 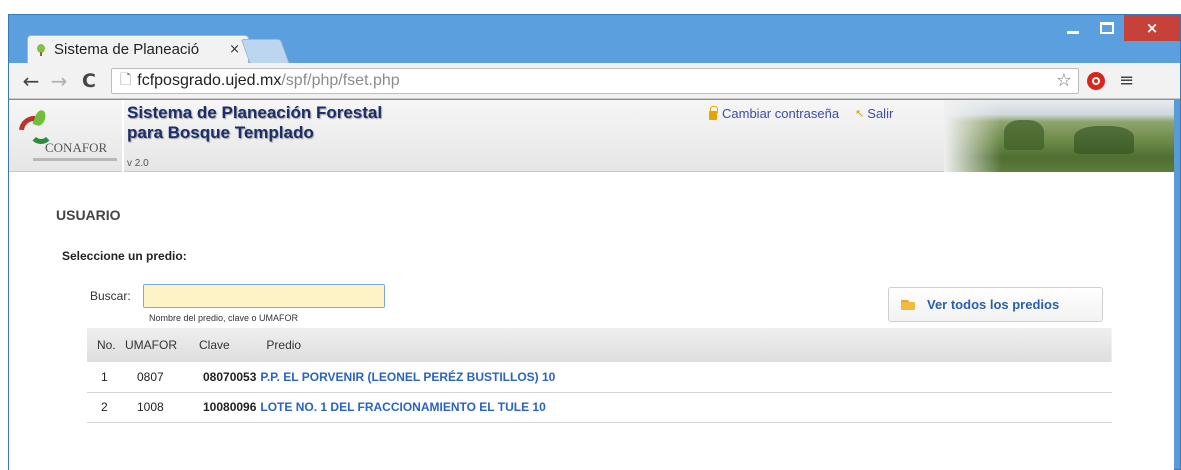 I want to click on folder-open-icon, so click(x=908, y=304).